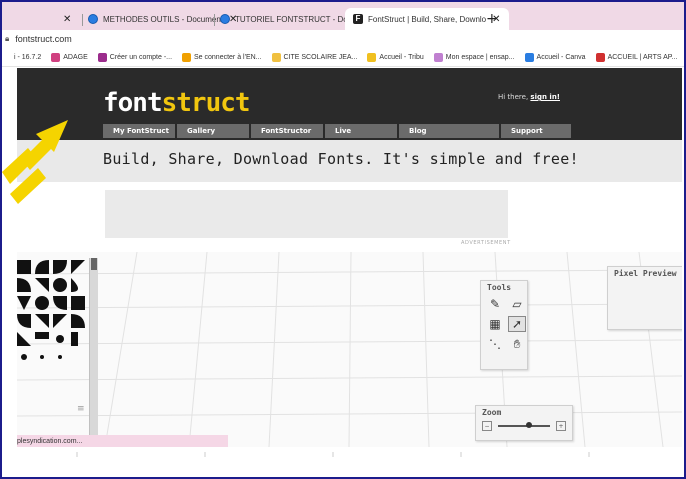 This screenshot has width=686, height=479. What do you see at coordinates (206, 103) in the screenshot?
I see `logo-part-struct: struct` at bounding box center [206, 103].